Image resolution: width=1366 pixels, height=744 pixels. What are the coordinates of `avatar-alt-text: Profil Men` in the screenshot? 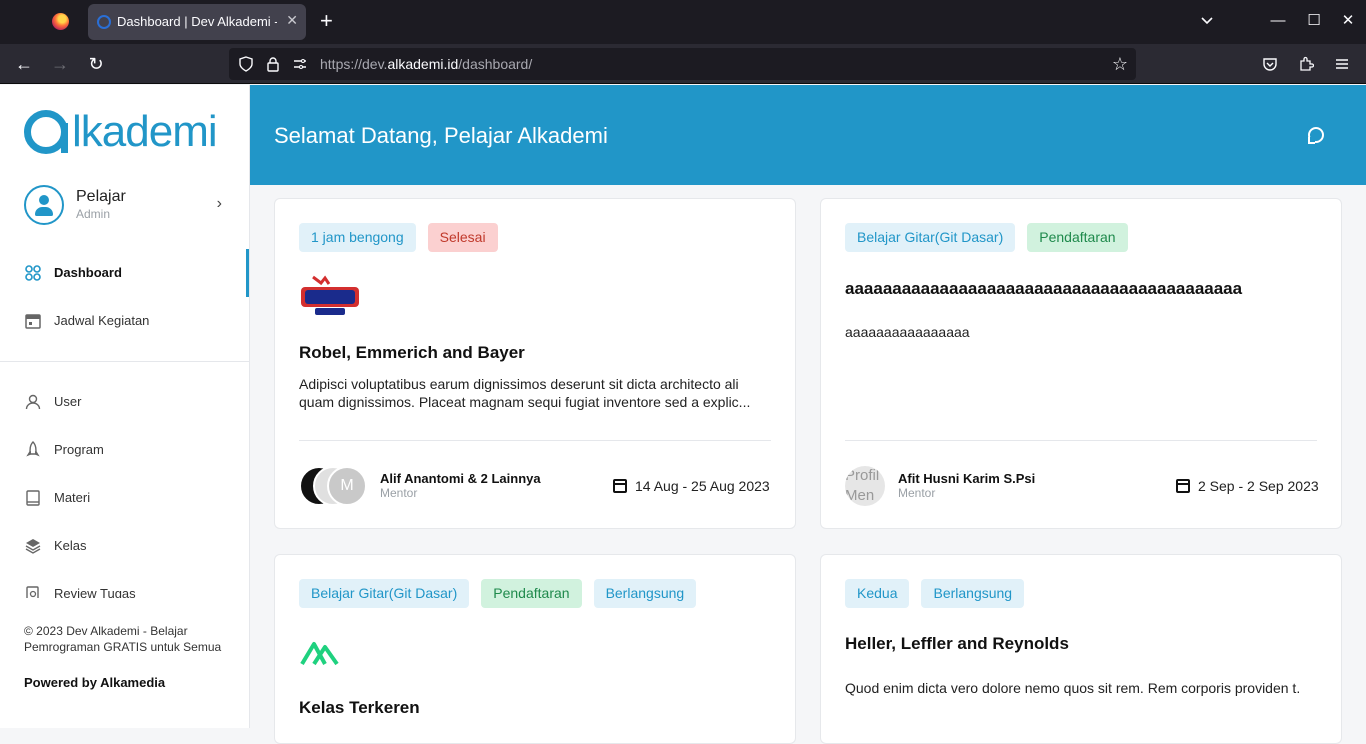 It's located at (862, 485).